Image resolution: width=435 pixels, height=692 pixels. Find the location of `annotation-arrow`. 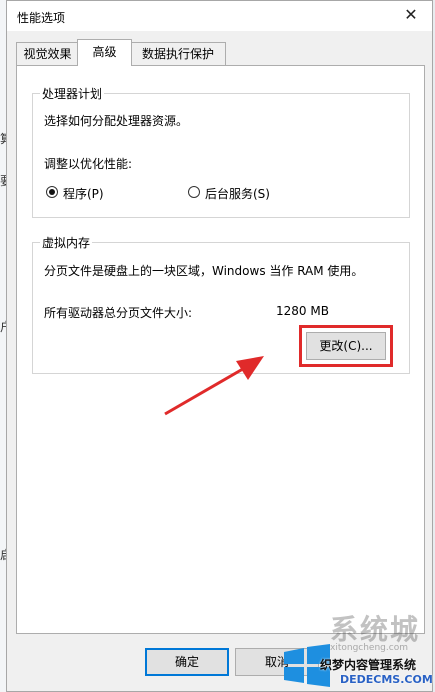

annotation-arrow is located at coordinates (214, 386).